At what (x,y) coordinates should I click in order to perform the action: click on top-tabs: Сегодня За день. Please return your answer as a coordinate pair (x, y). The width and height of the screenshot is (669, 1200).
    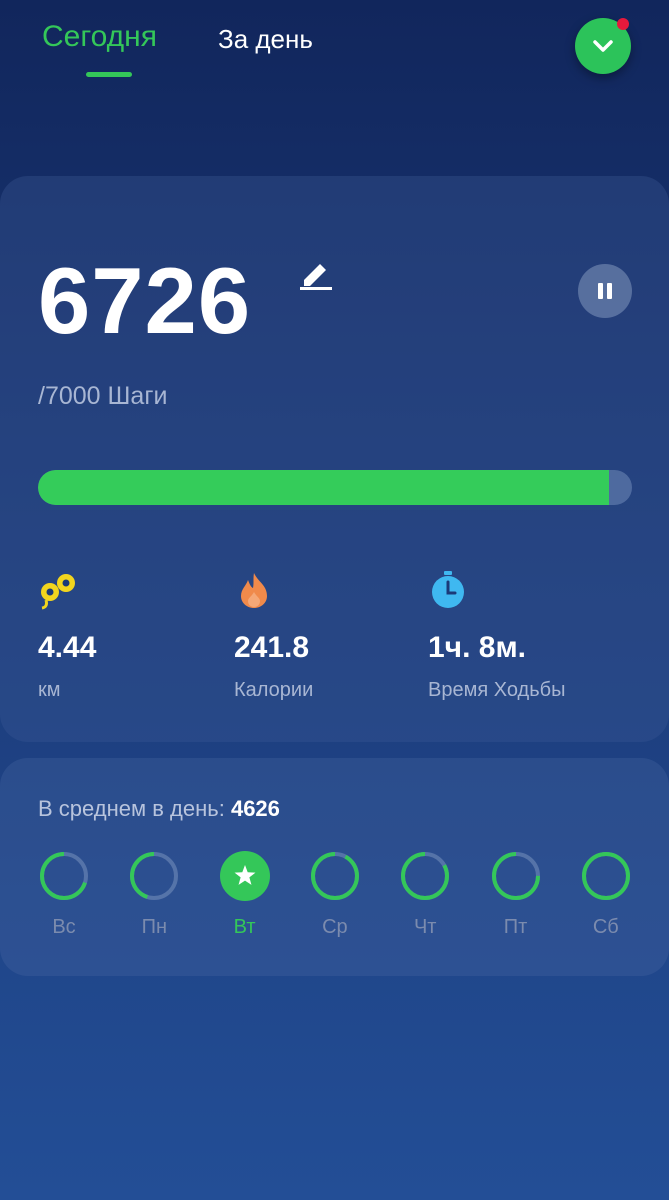
    Looking at the image, I should click on (334, 50).